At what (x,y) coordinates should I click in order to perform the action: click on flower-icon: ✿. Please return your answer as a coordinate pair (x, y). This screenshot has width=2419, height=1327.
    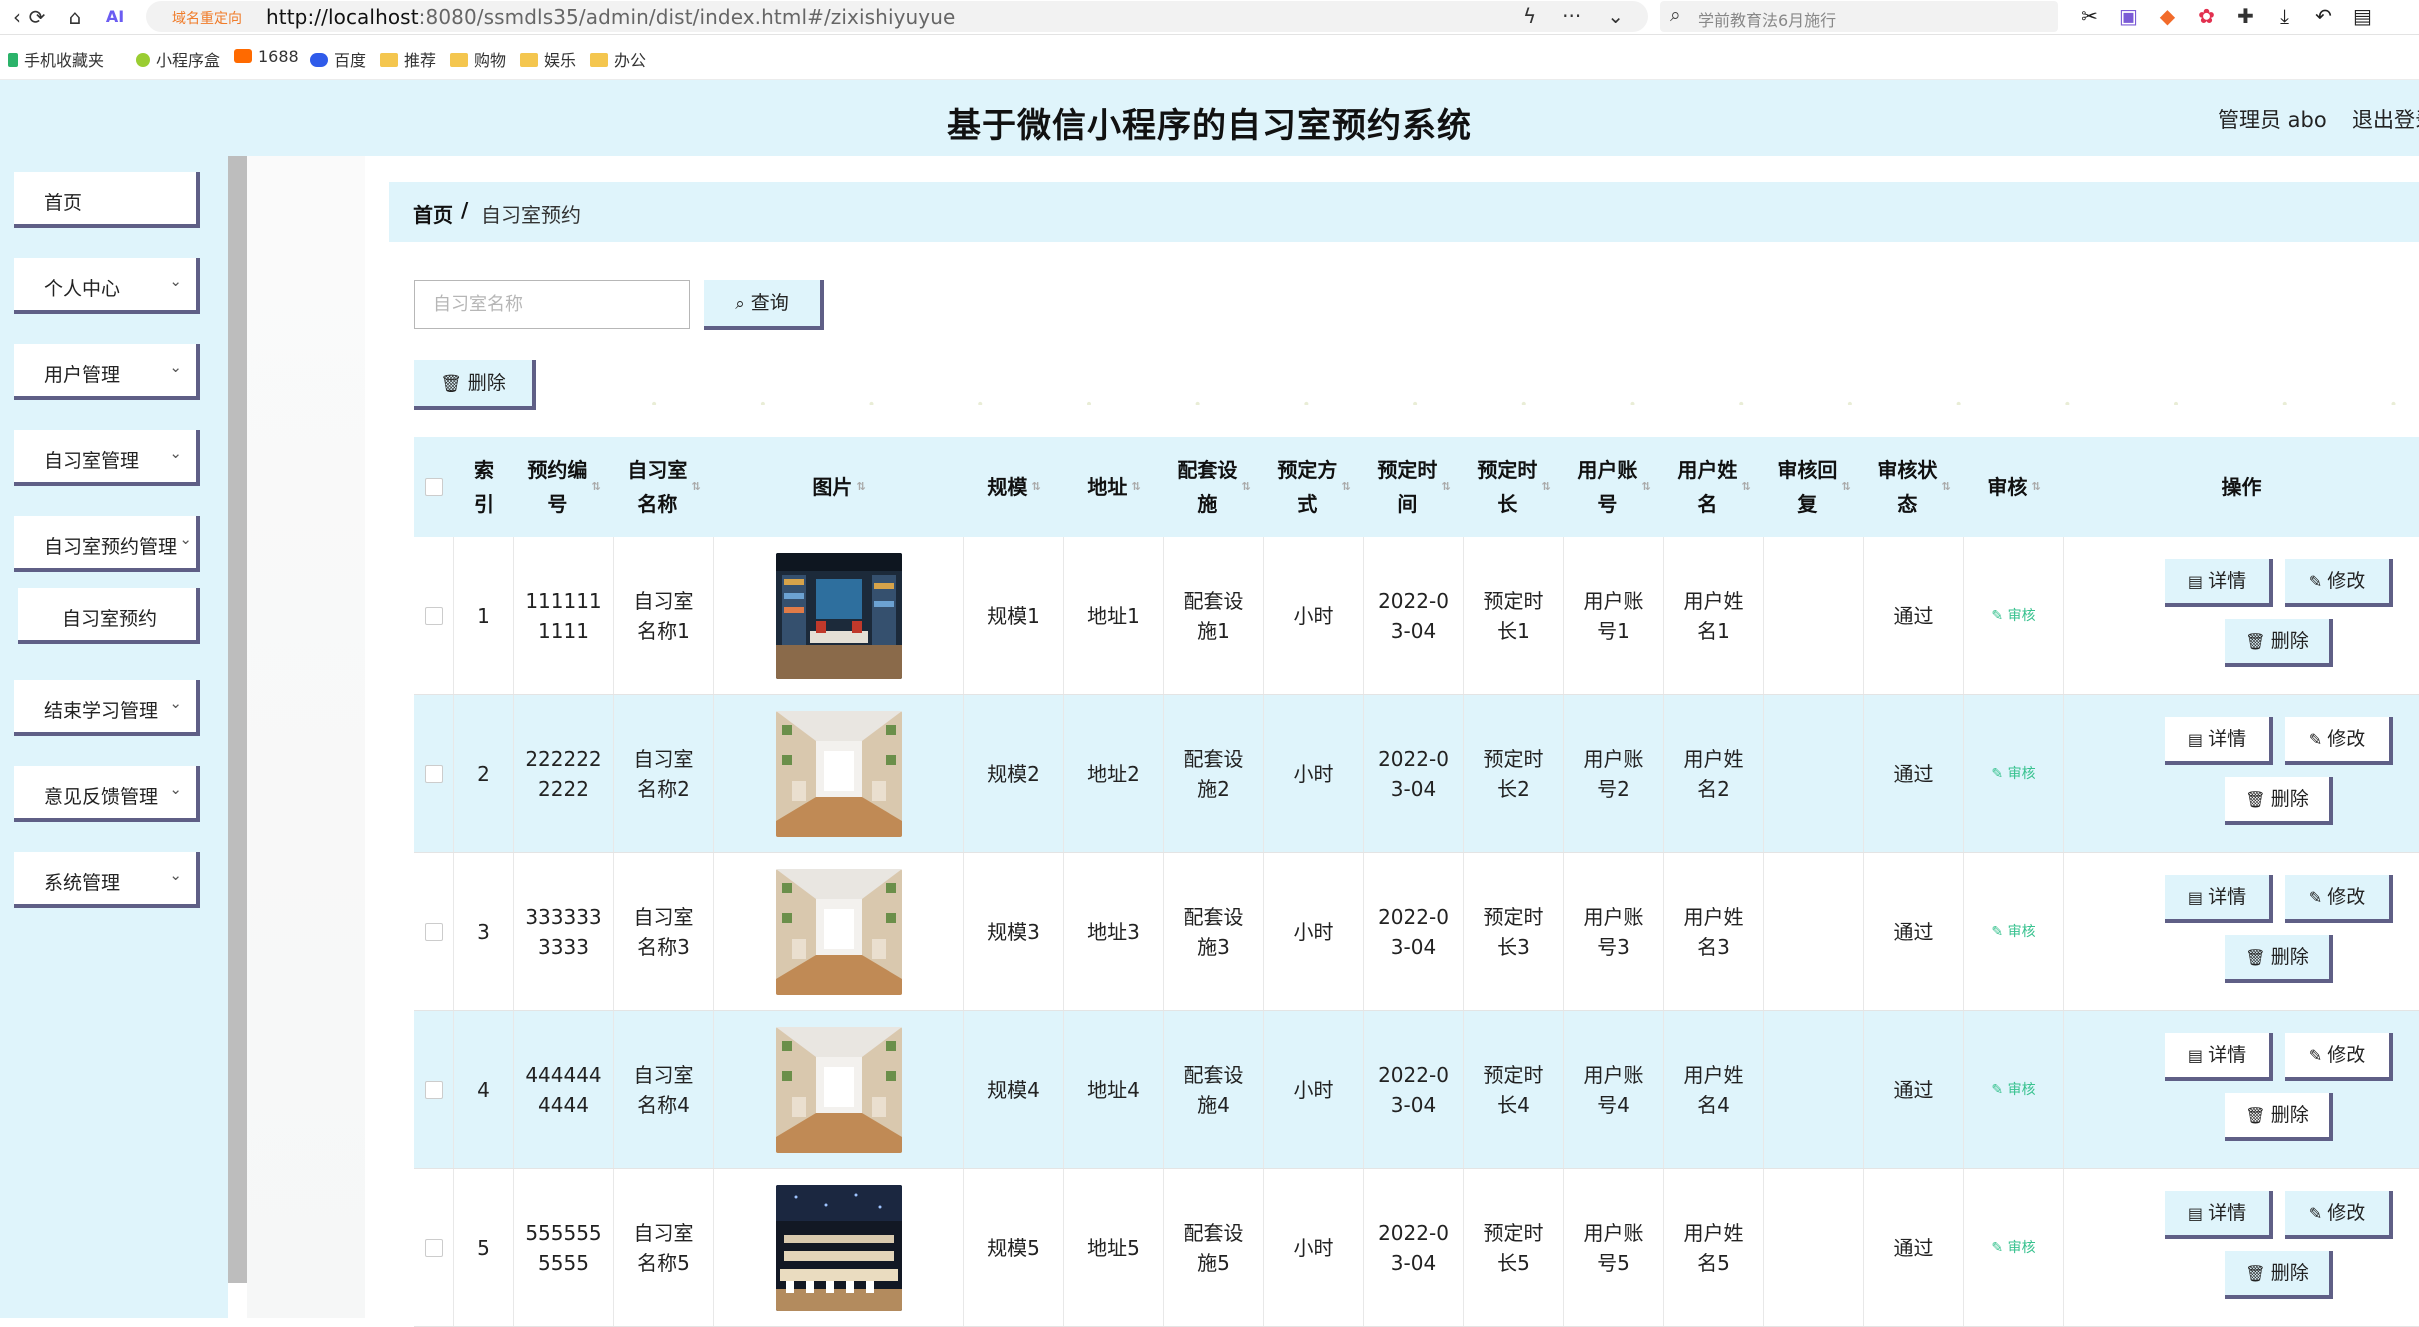
    Looking at the image, I should click on (2206, 16).